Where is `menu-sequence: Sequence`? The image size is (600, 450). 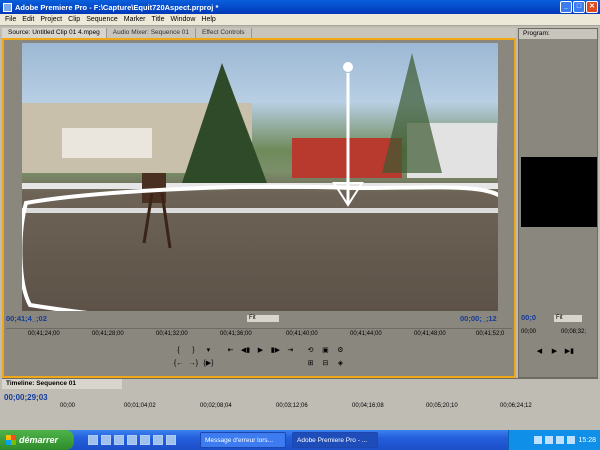
menu-sequence: Sequence is located at coordinates (102, 19).